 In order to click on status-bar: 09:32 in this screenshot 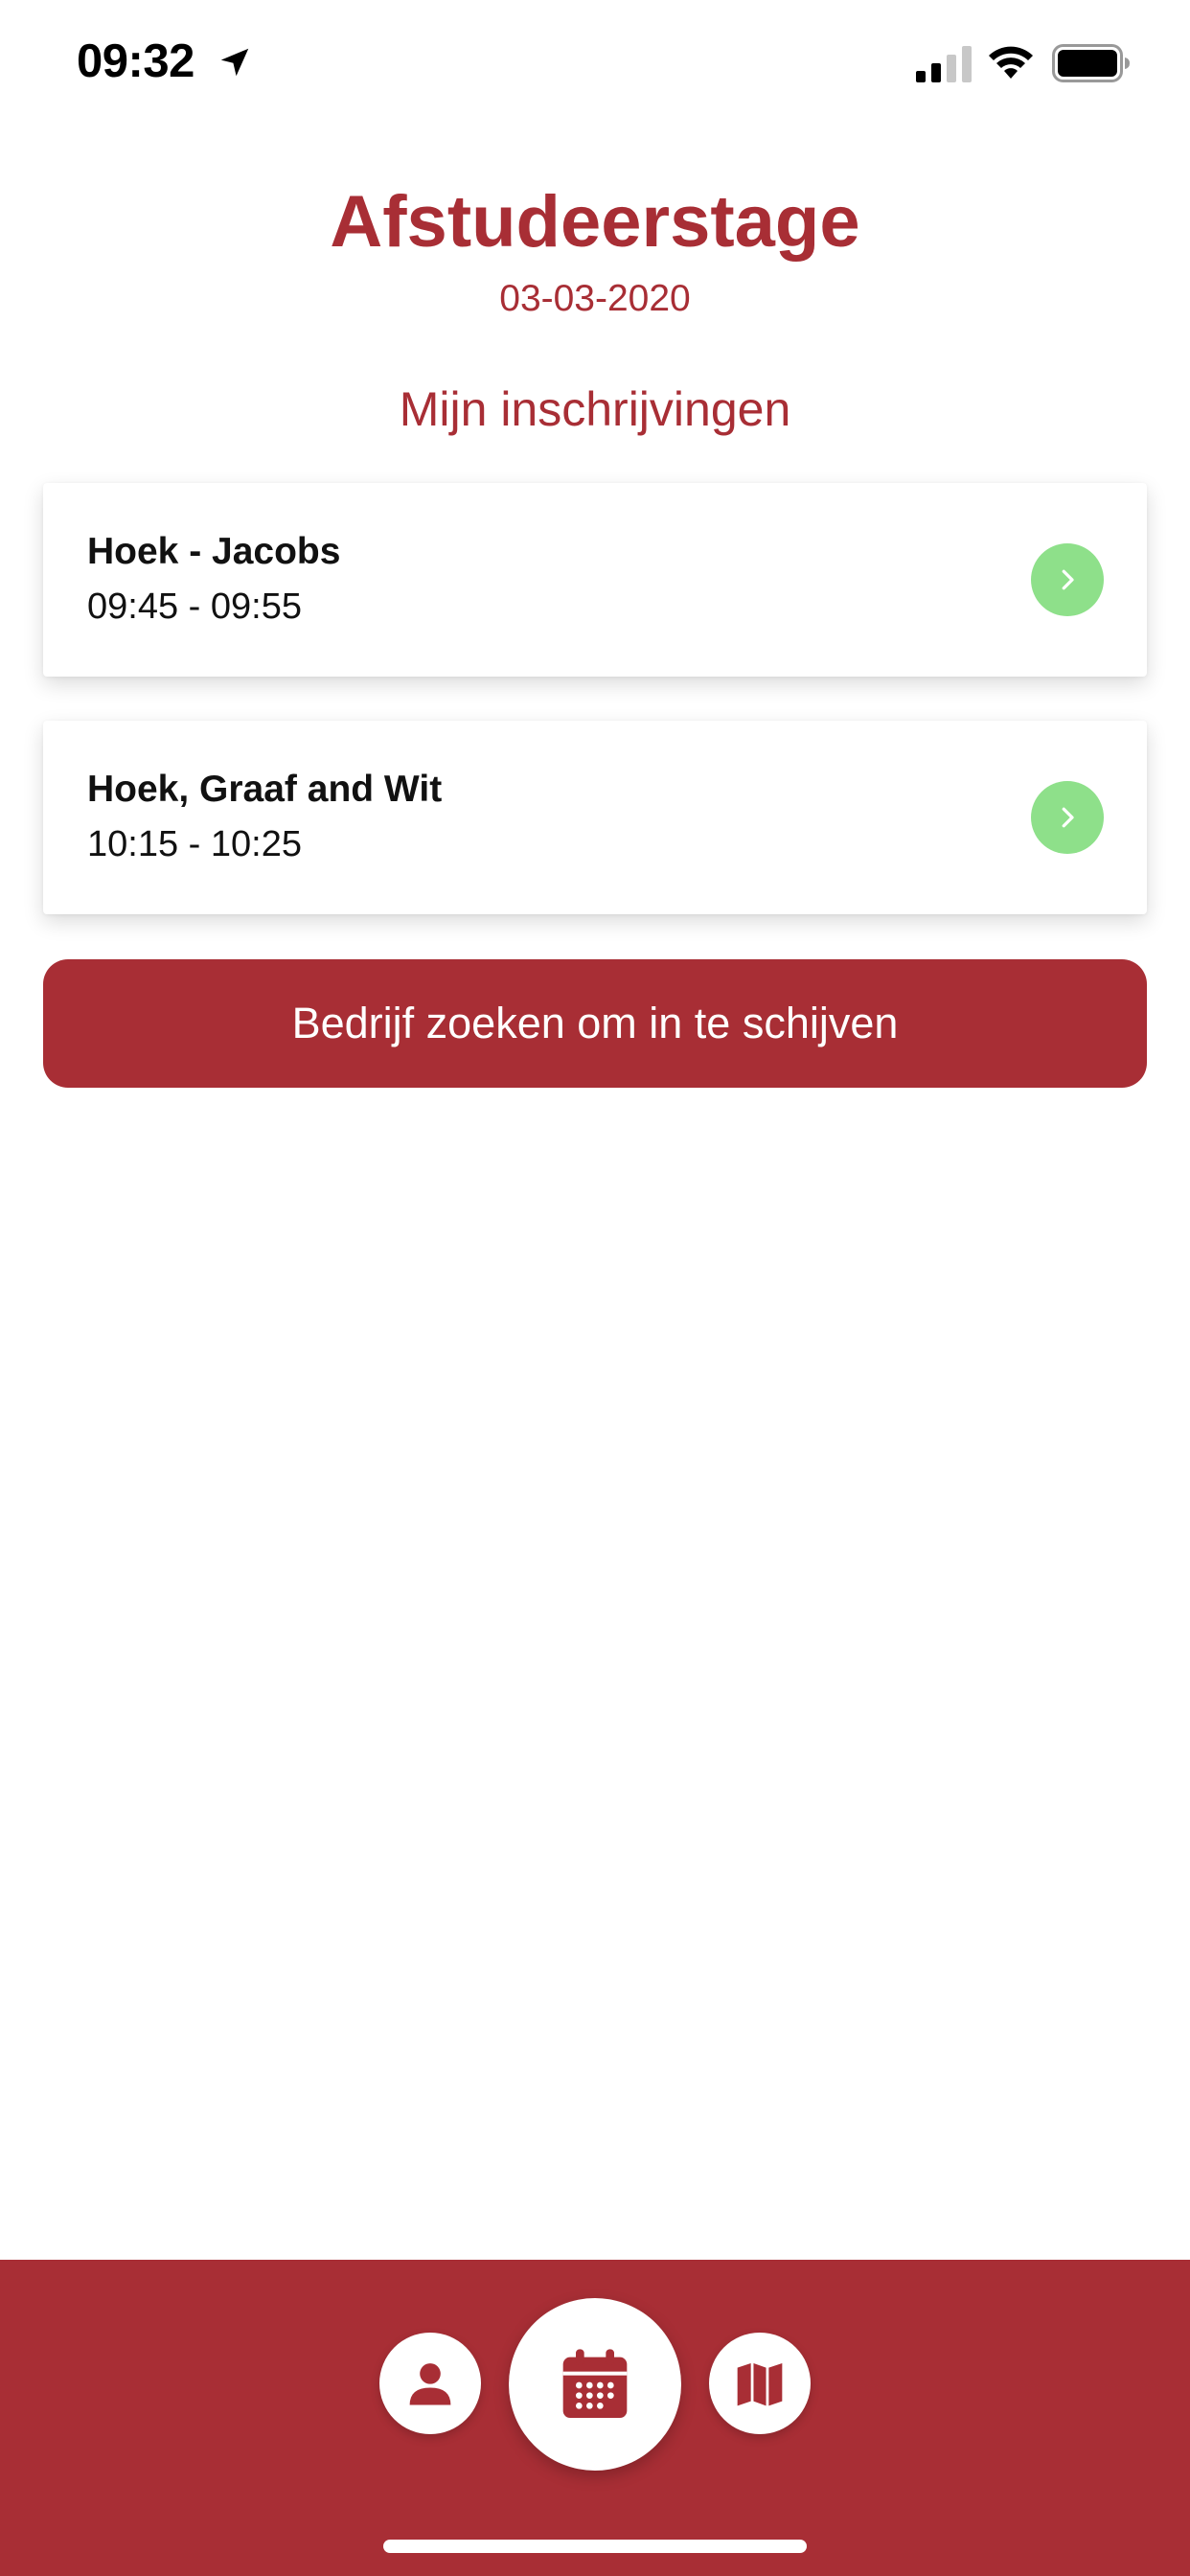, I will do `click(595, 63)`.